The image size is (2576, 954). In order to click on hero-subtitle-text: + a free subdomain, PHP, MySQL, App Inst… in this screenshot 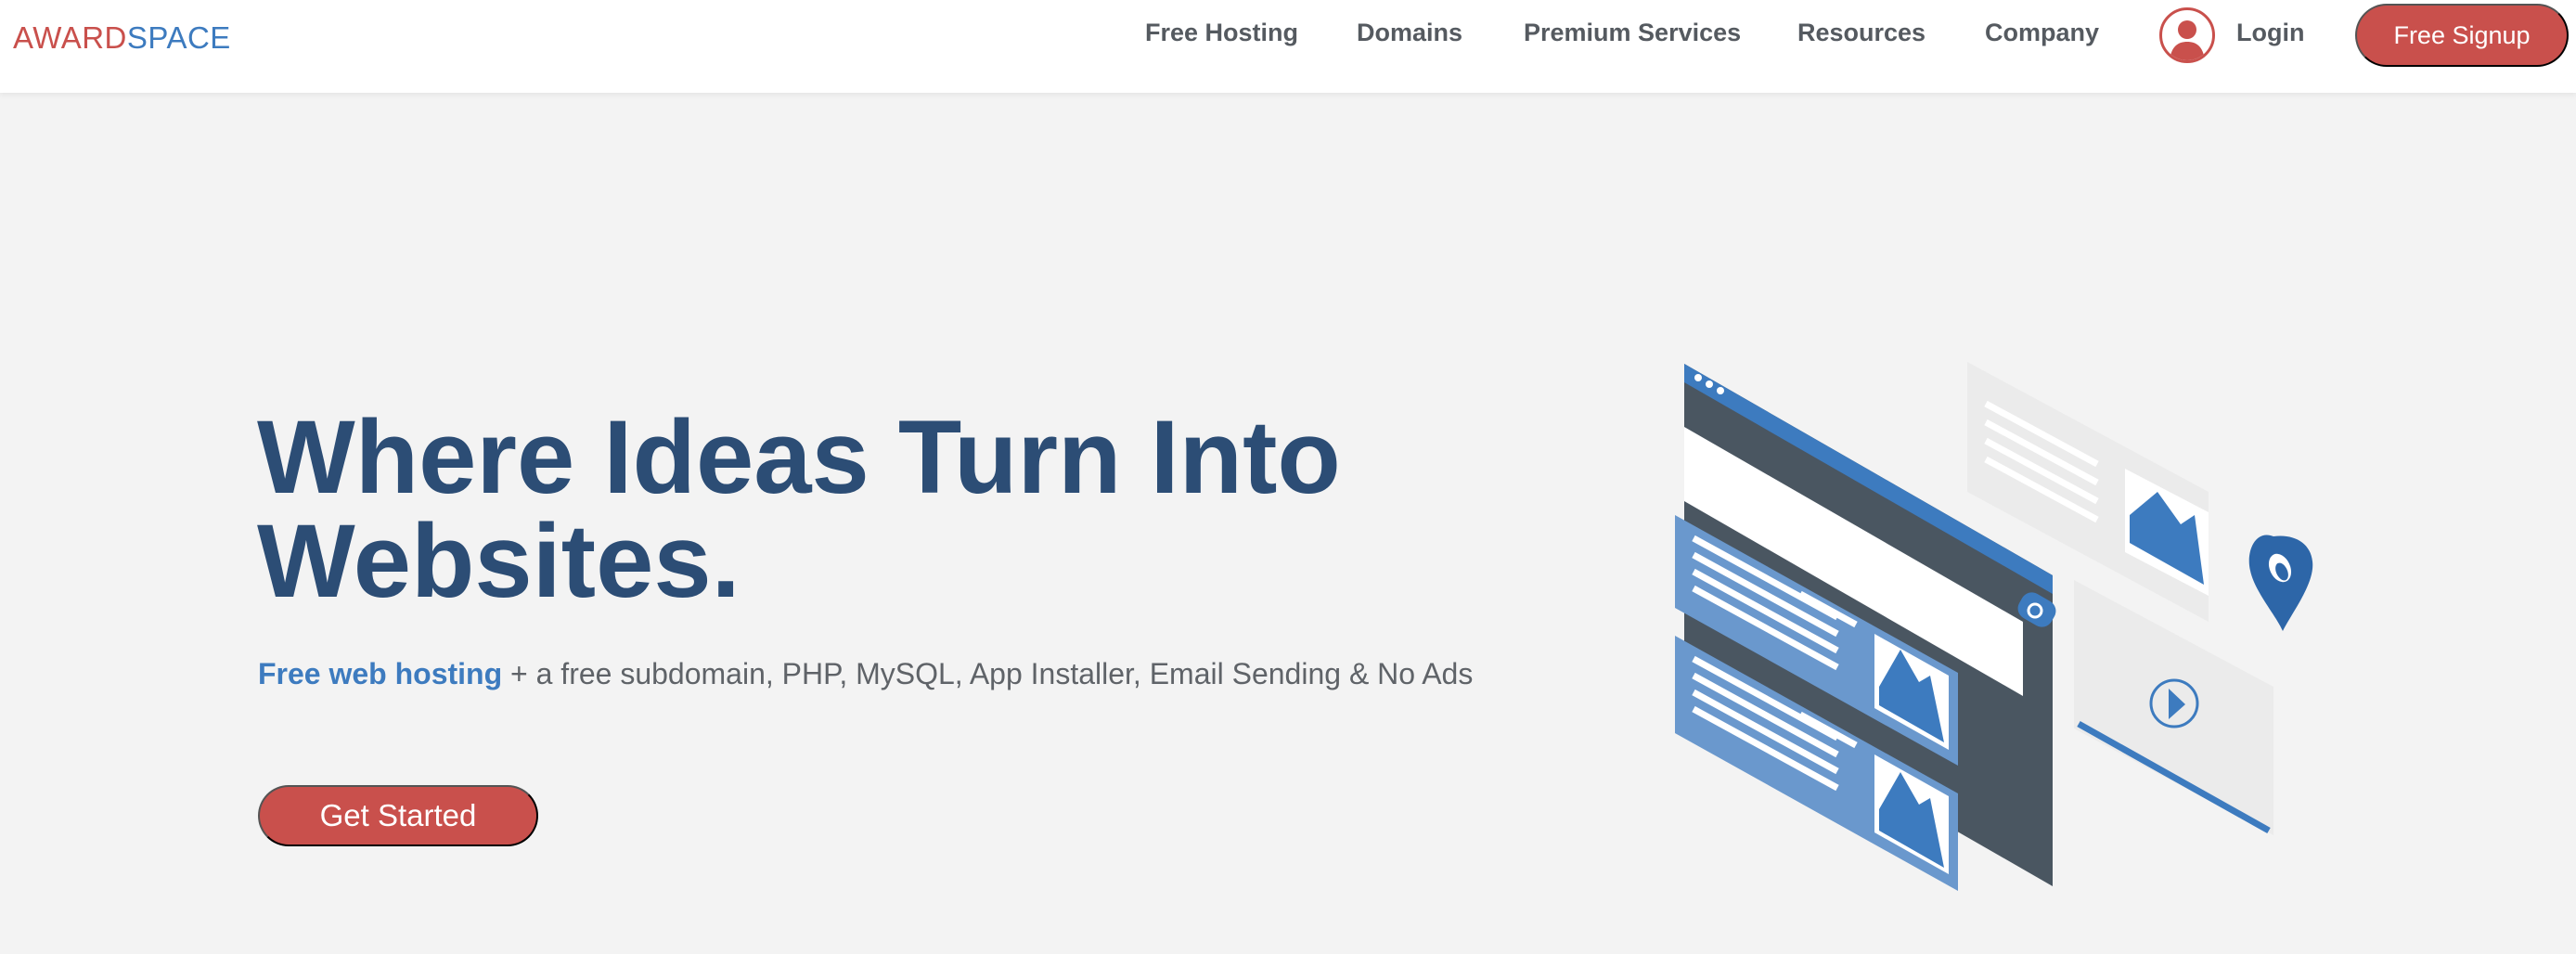, I will do `click(988, 673)`.